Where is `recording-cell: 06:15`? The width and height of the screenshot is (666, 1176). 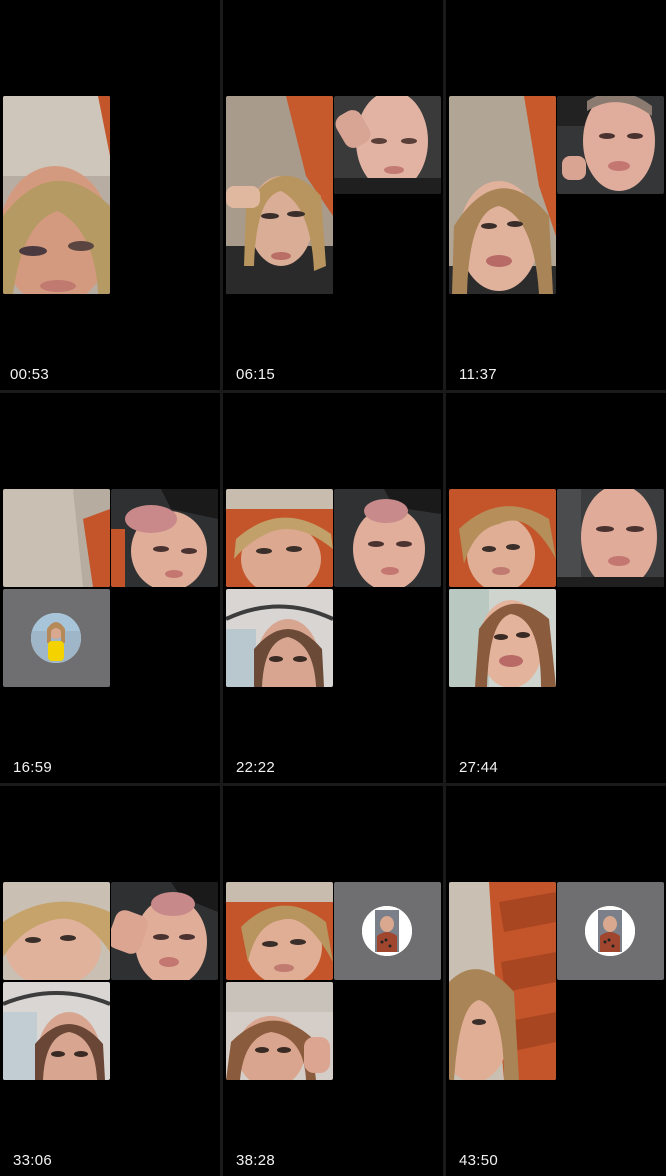 recording-cell: 06:15 is located at coordinates (333, 195).